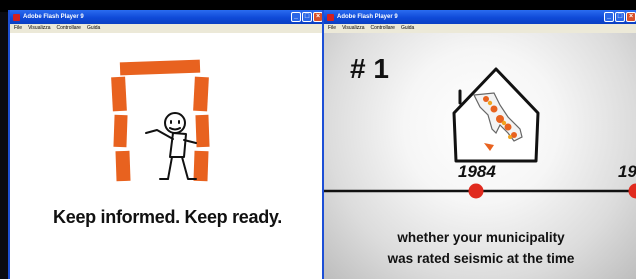  What do you see at coordinates (632, 191) in the screenshot?
I see `timeline-marker-next` at bounding box center [632, 191].